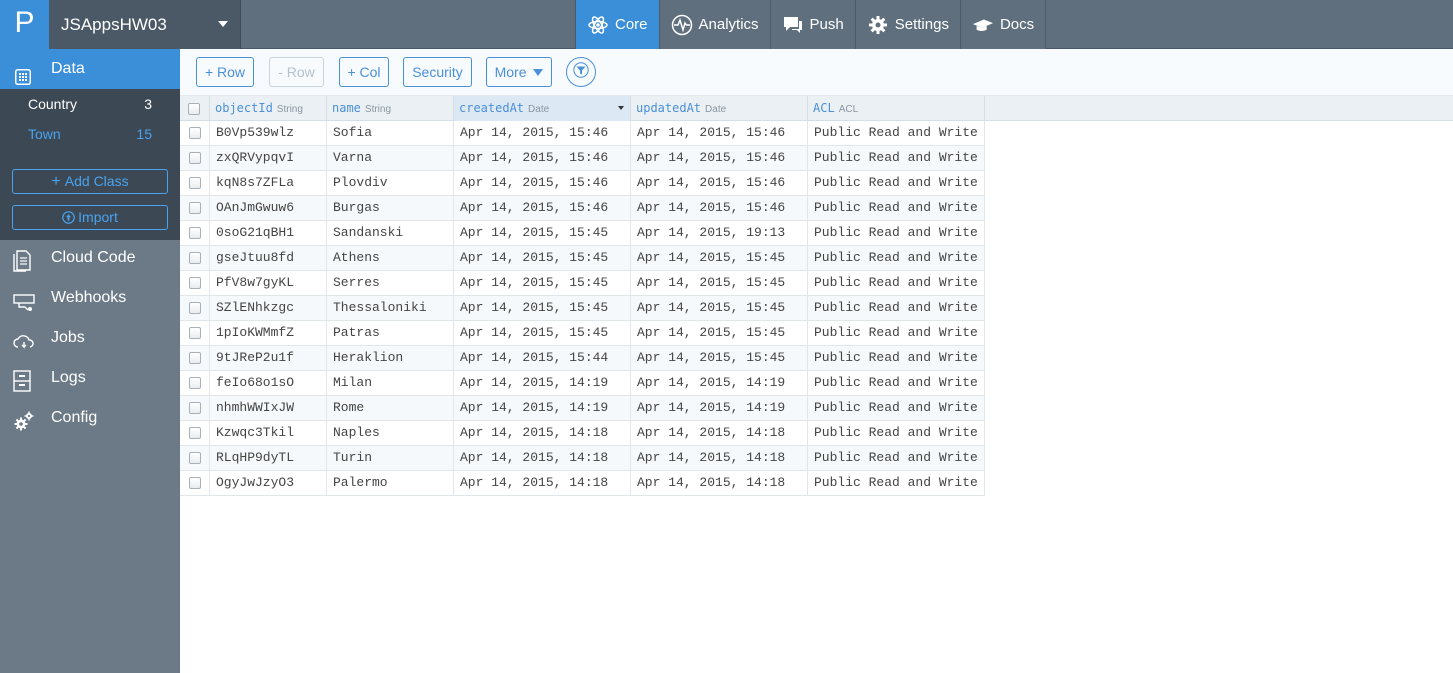  I want to click on import-button: Import, so click(90, 217).